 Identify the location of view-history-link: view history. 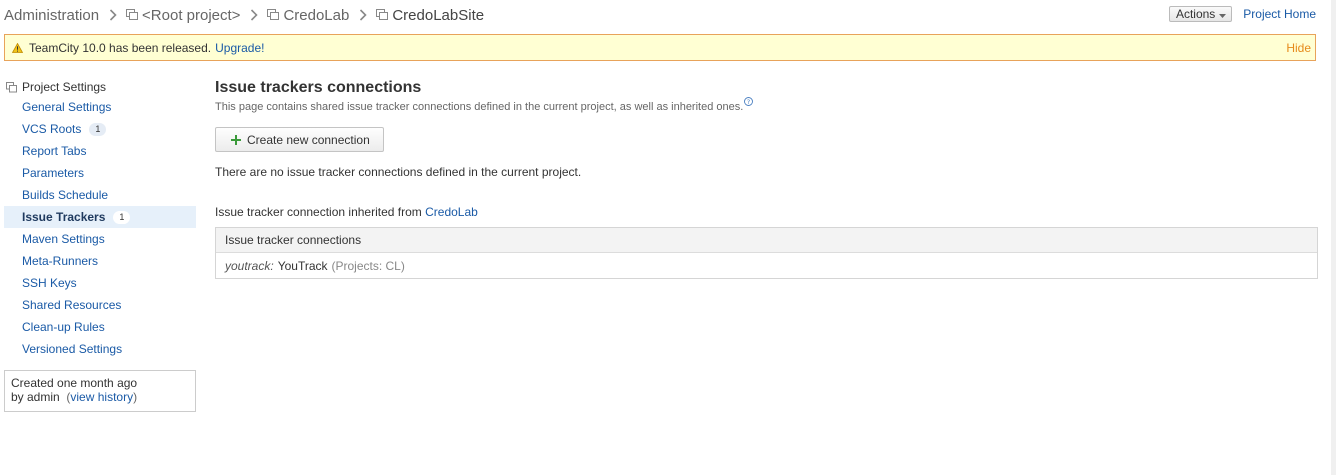
(101, 397).